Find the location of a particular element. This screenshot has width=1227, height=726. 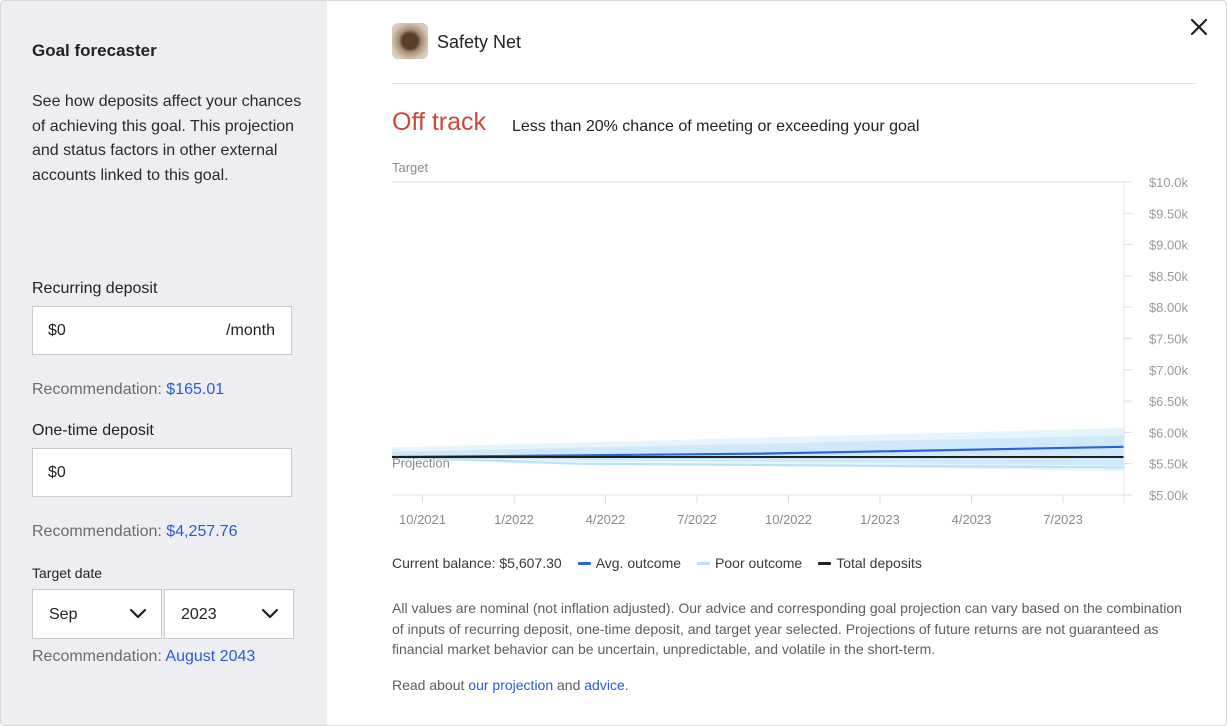

y-tick-label: $10.0k is located at coordinates (1169, 182).